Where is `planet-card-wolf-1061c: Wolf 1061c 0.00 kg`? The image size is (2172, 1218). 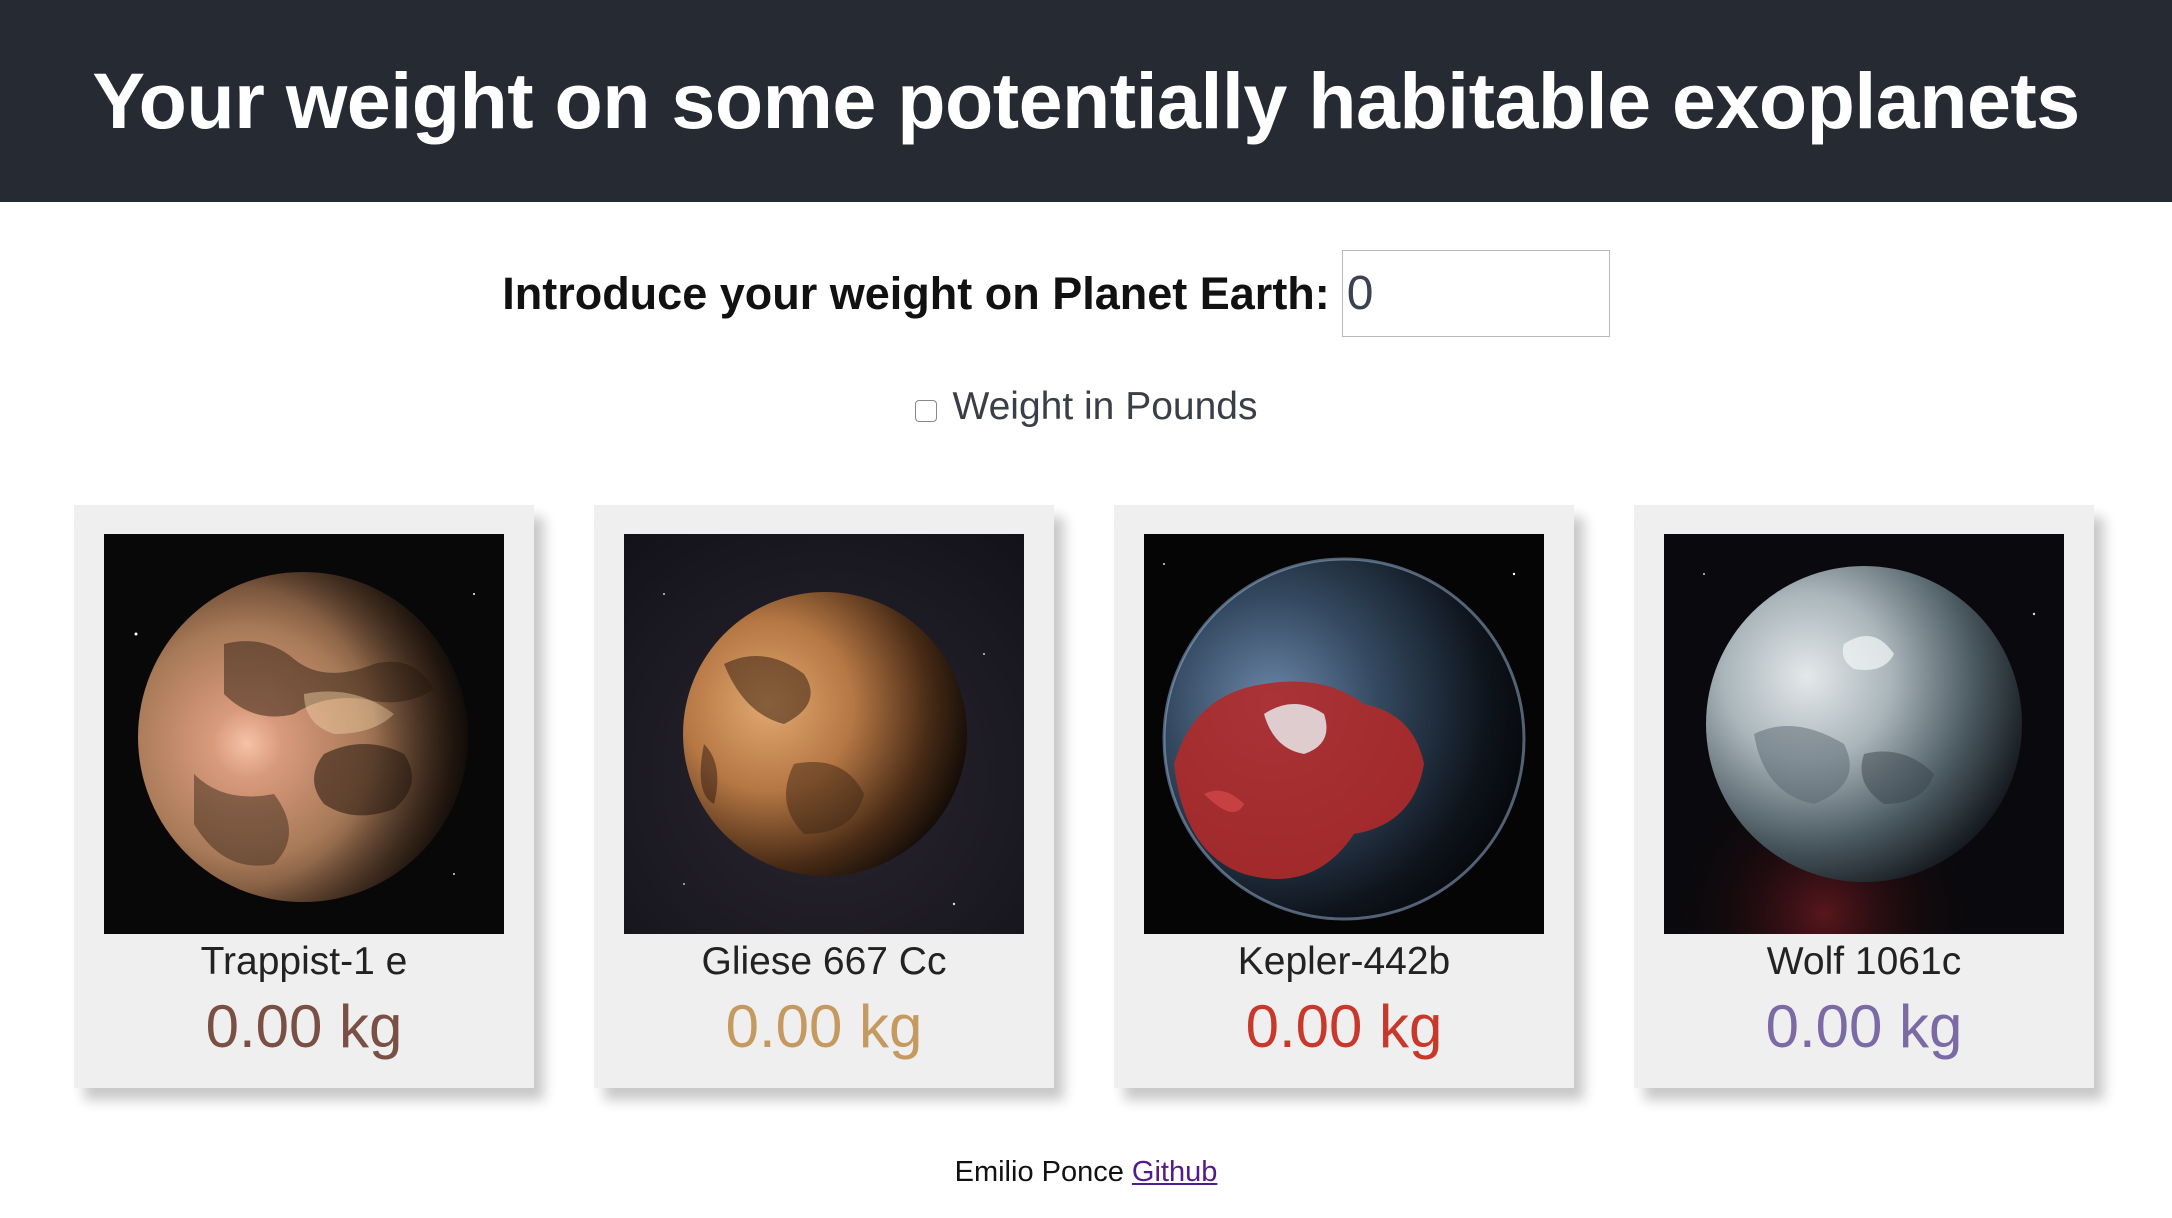
planet-card-wolf-1061c: Wolf 1061c 0.00 kg is located at coordinates (1864, 796).